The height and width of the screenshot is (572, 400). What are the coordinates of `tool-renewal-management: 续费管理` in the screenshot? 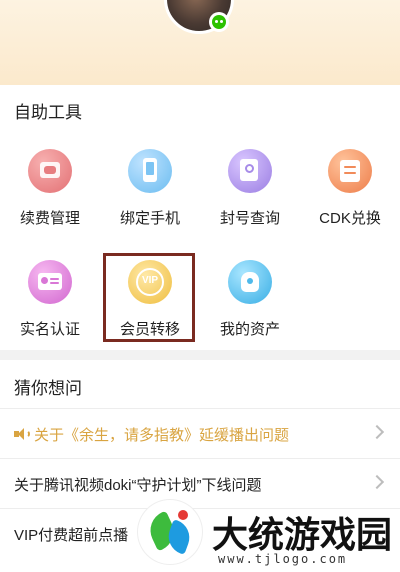 It's located at (50, 199).